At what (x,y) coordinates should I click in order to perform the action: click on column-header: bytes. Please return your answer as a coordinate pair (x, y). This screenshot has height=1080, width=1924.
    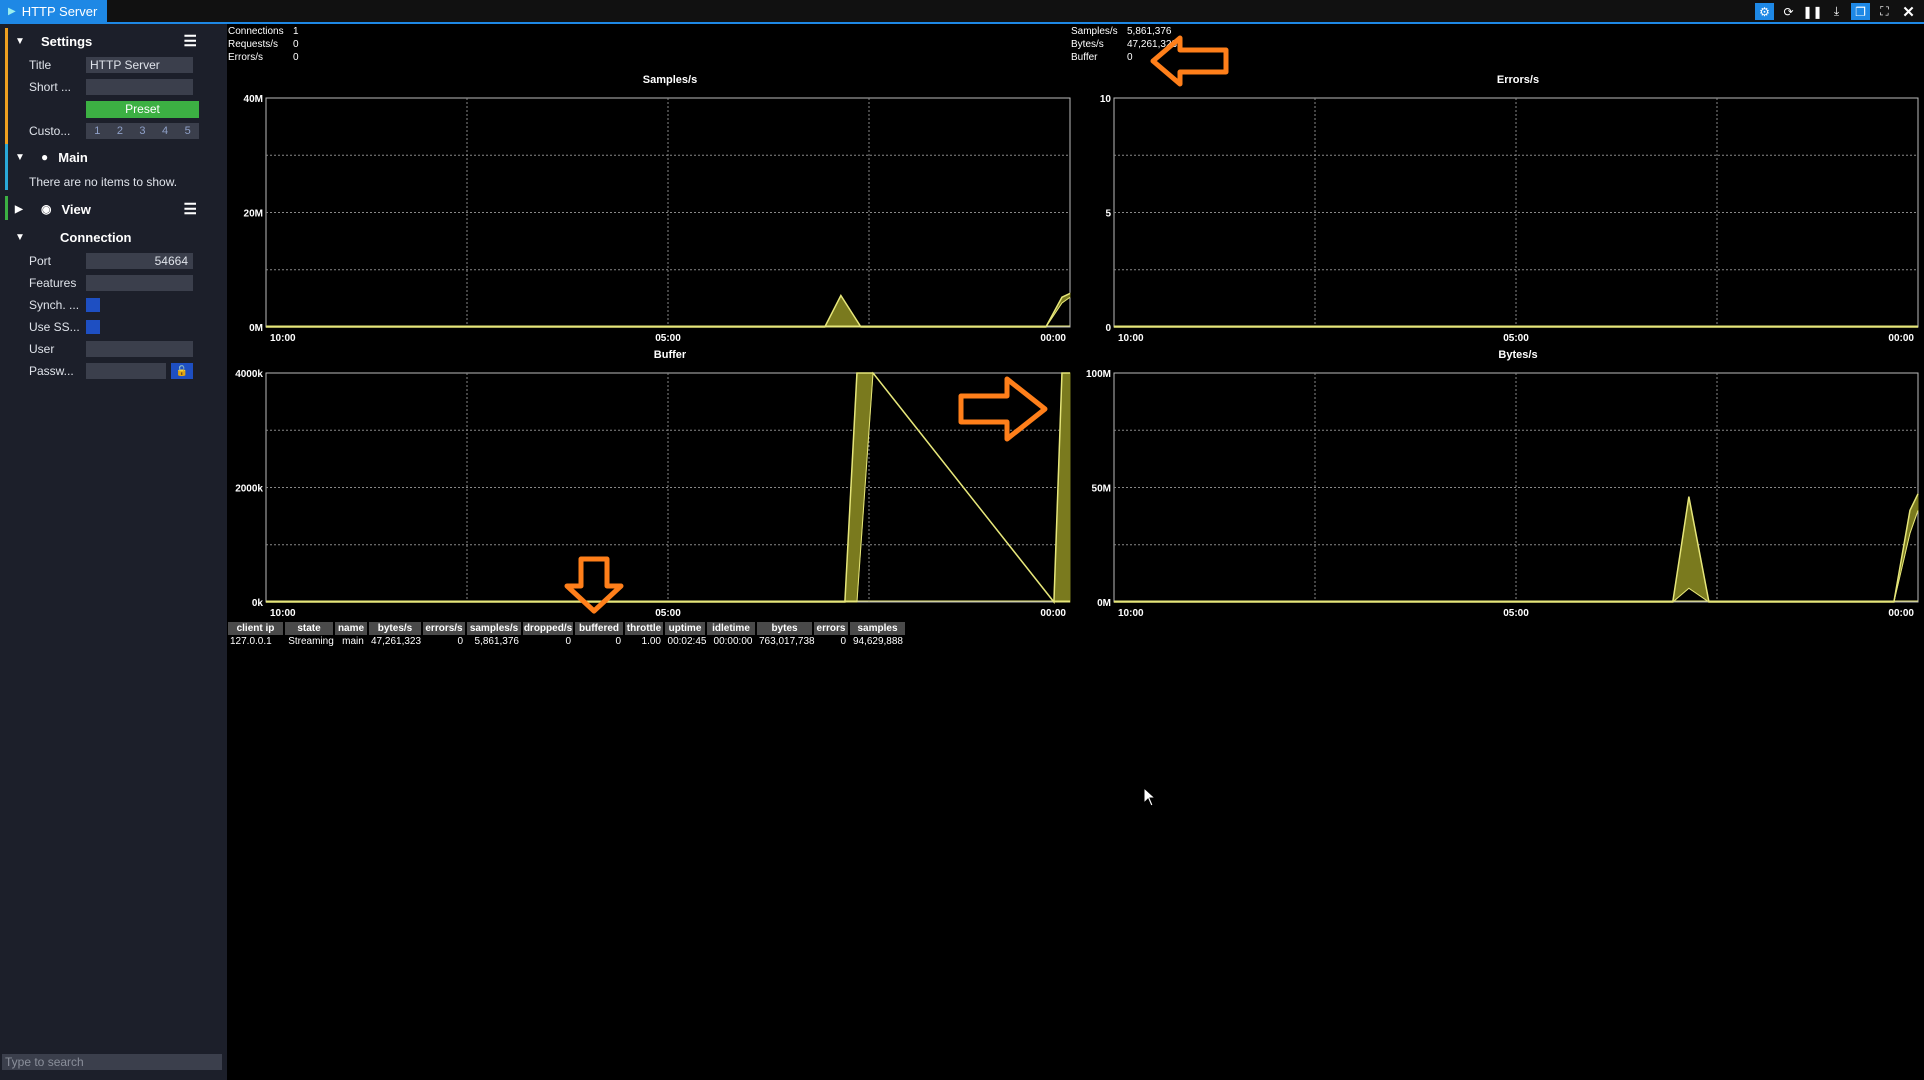
    Looking at the image, I should click on (784, 628).